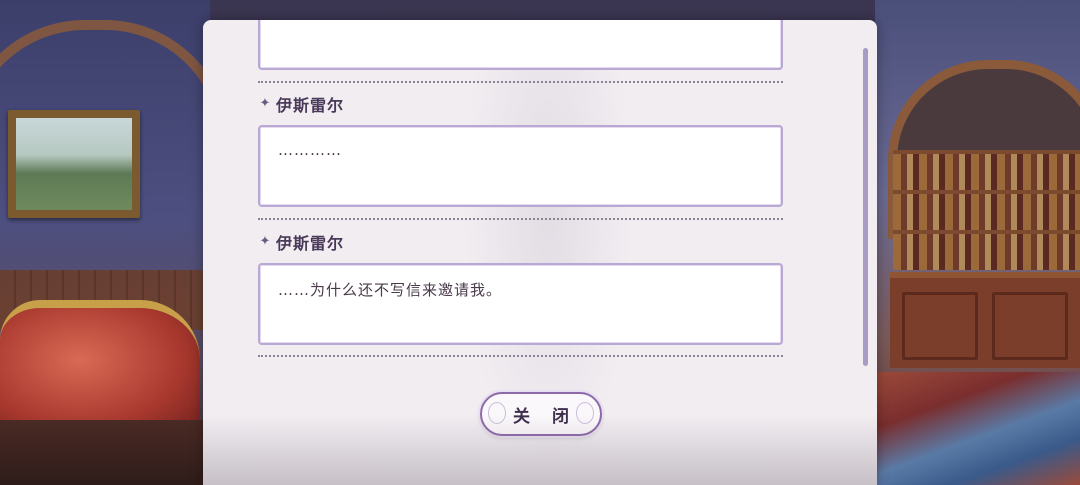 Image resolution: width=1080 pixels, height=485 pixels. Describe the element at coordinates (105, 452) in the screenshot. I see `background-floor` at that location.